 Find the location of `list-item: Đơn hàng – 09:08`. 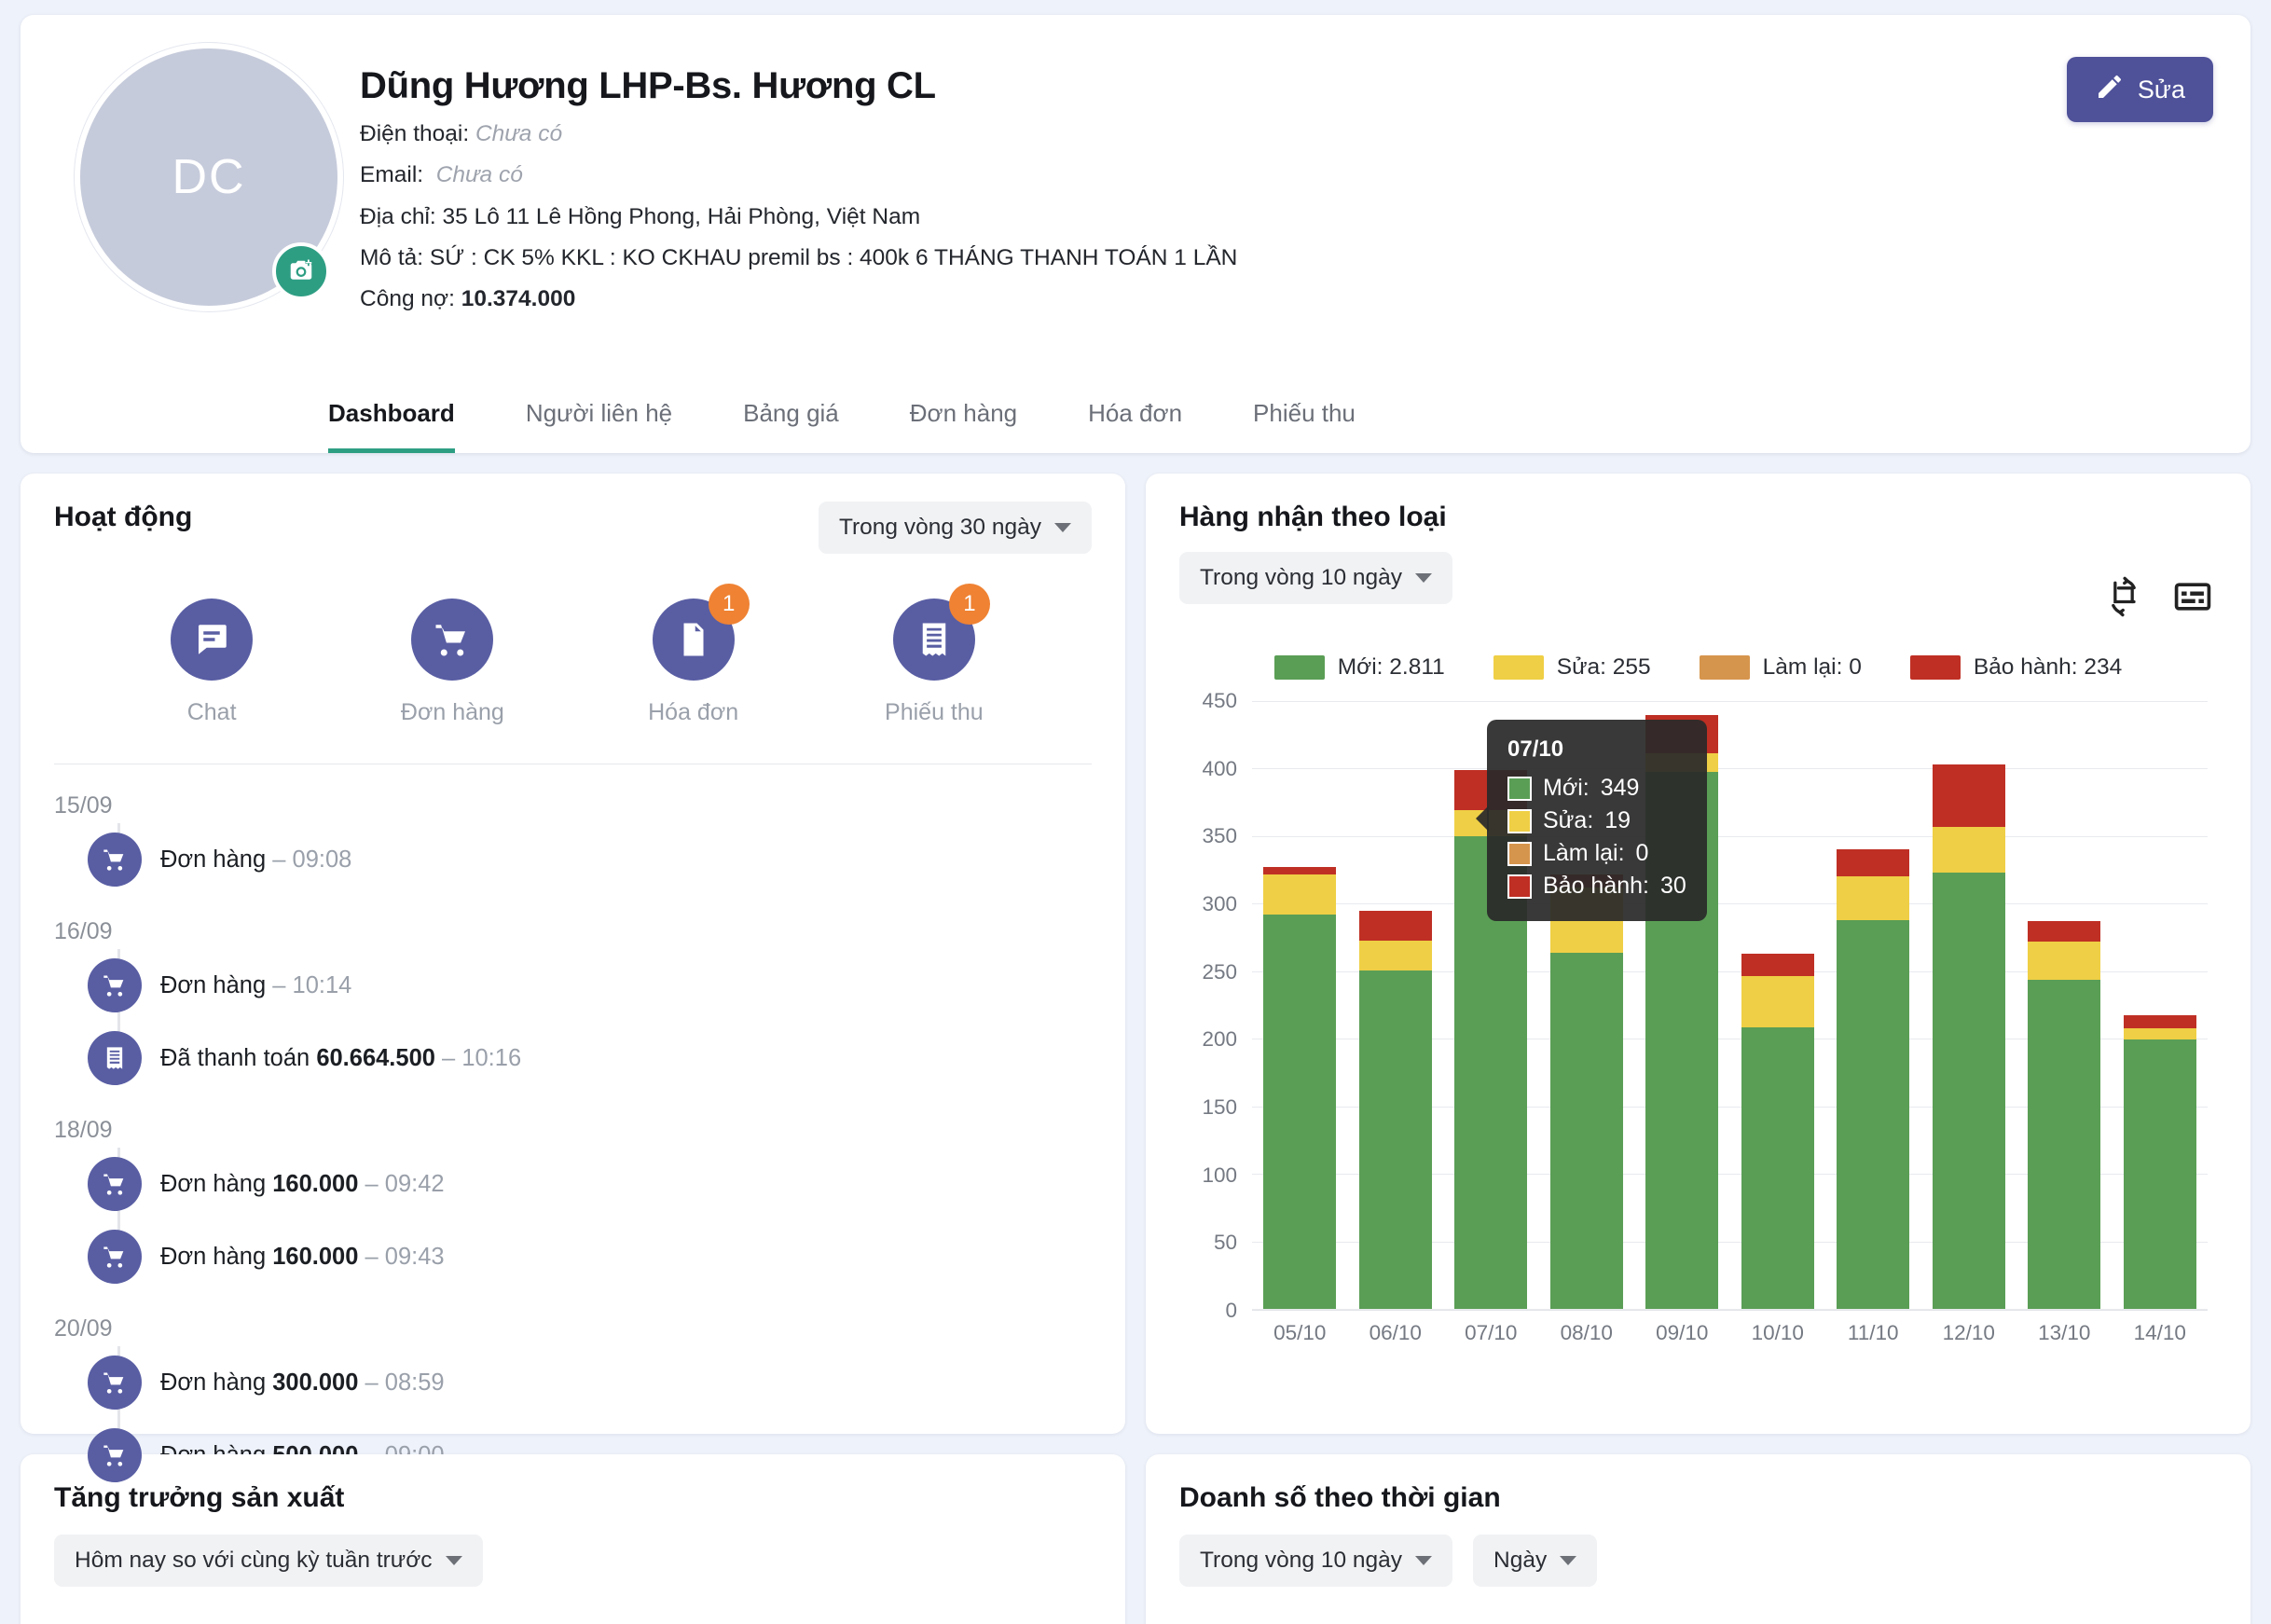

list-item: Đơn hàng – 09:08 is located at coordinates (590, 859).